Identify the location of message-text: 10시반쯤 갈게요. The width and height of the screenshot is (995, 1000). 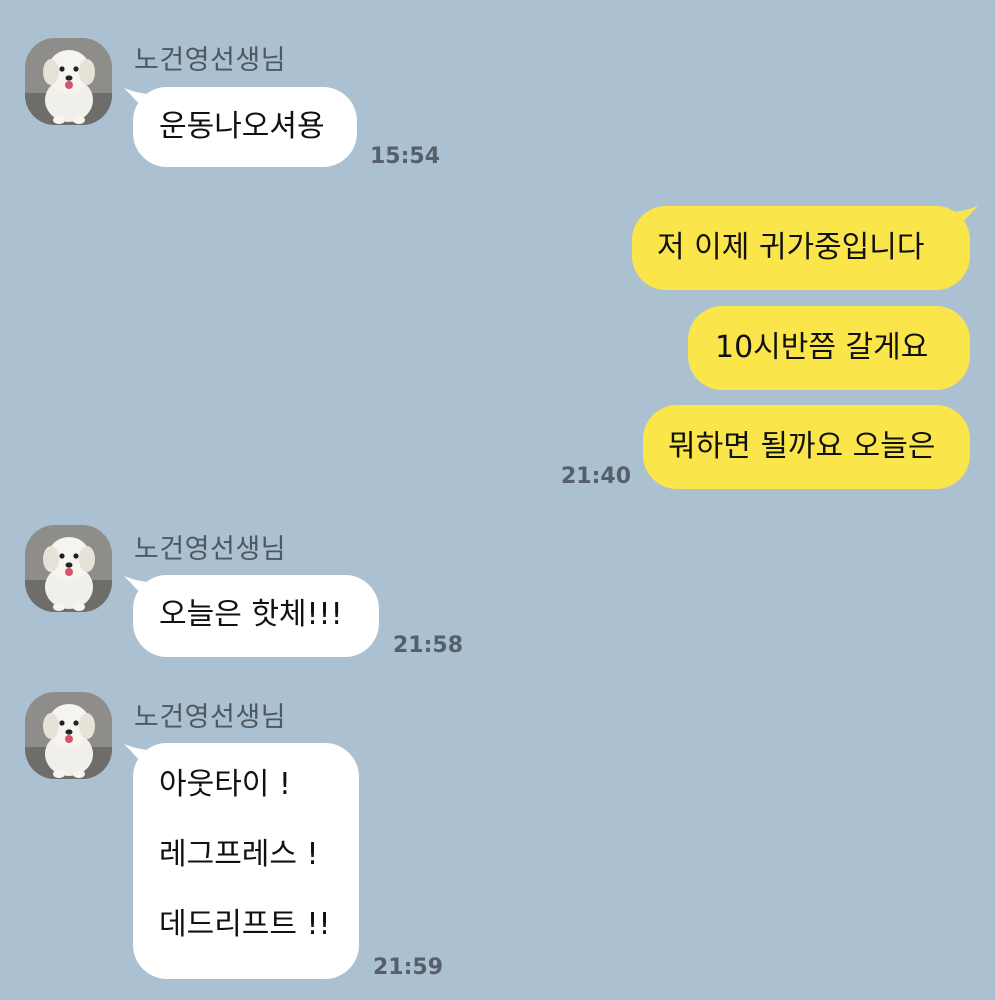
(822, 347).